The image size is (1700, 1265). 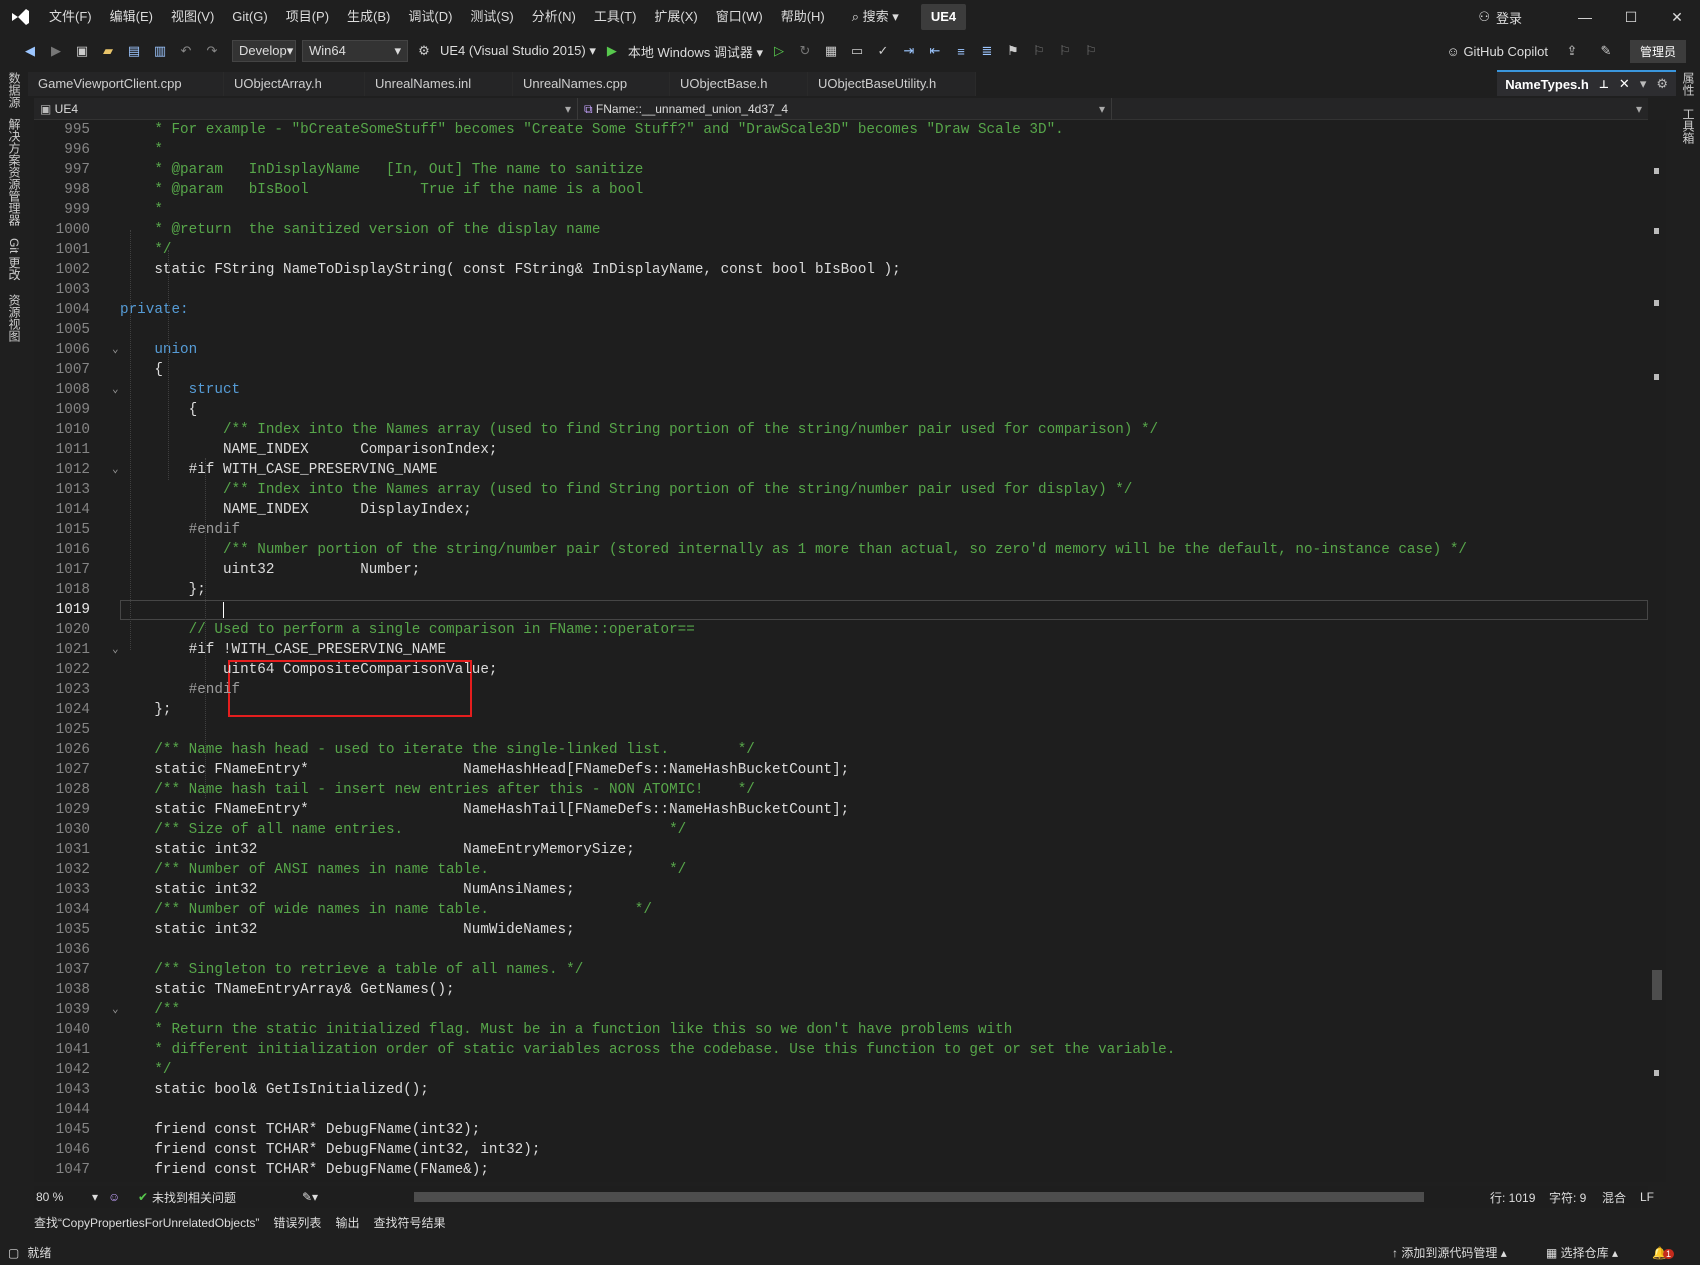 What do you see at coordinates (909, 51) in the screenshot?
I see `indent-icon: ⇥` at bounding box center [909, 51].